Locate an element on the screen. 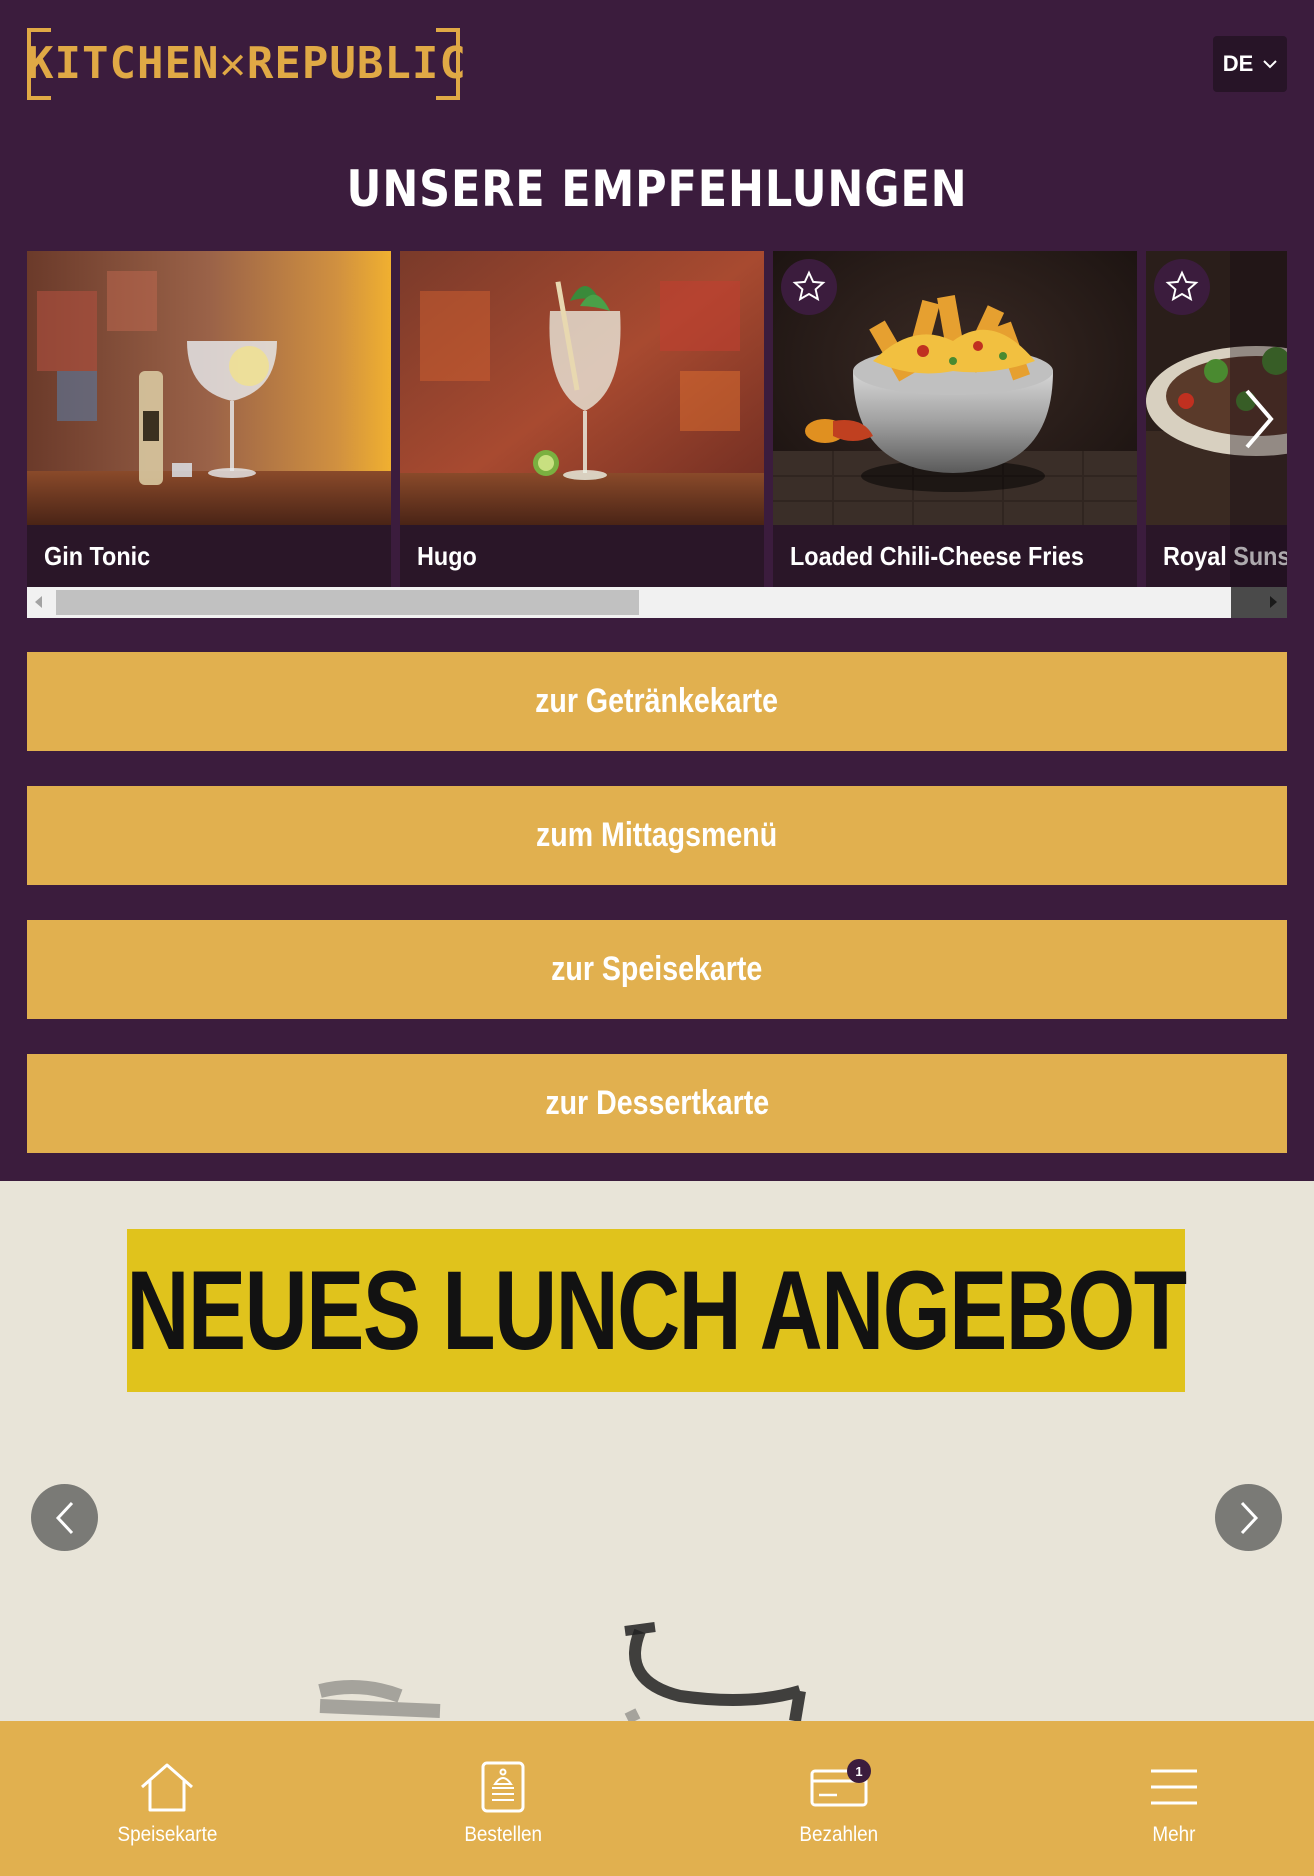  recommendation-card: Loaded Chili-Cheese Fries is located at coordinates (955, 419).